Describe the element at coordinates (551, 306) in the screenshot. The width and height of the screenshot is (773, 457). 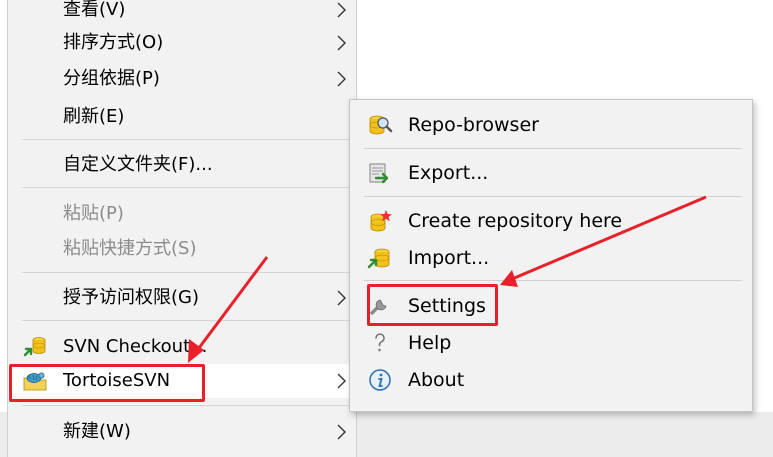
I see `submenu-item-settings: Settings` at that location.